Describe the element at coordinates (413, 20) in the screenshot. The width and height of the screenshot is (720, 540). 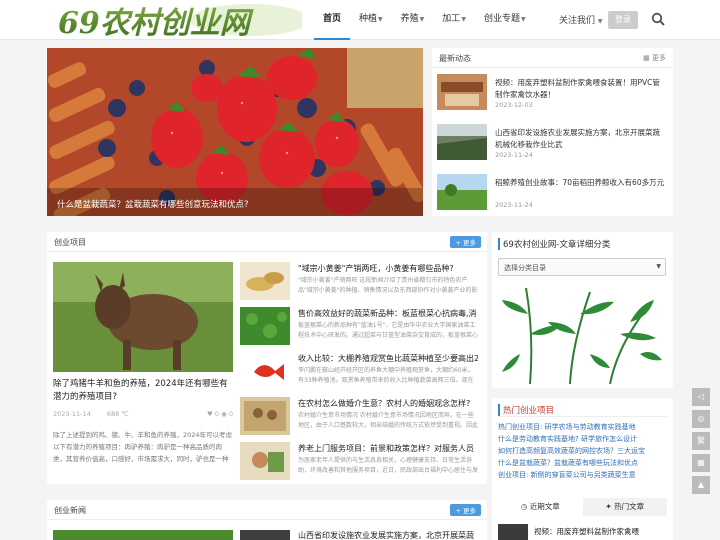
I see `nav-breeding: 养殖▼` at that location.